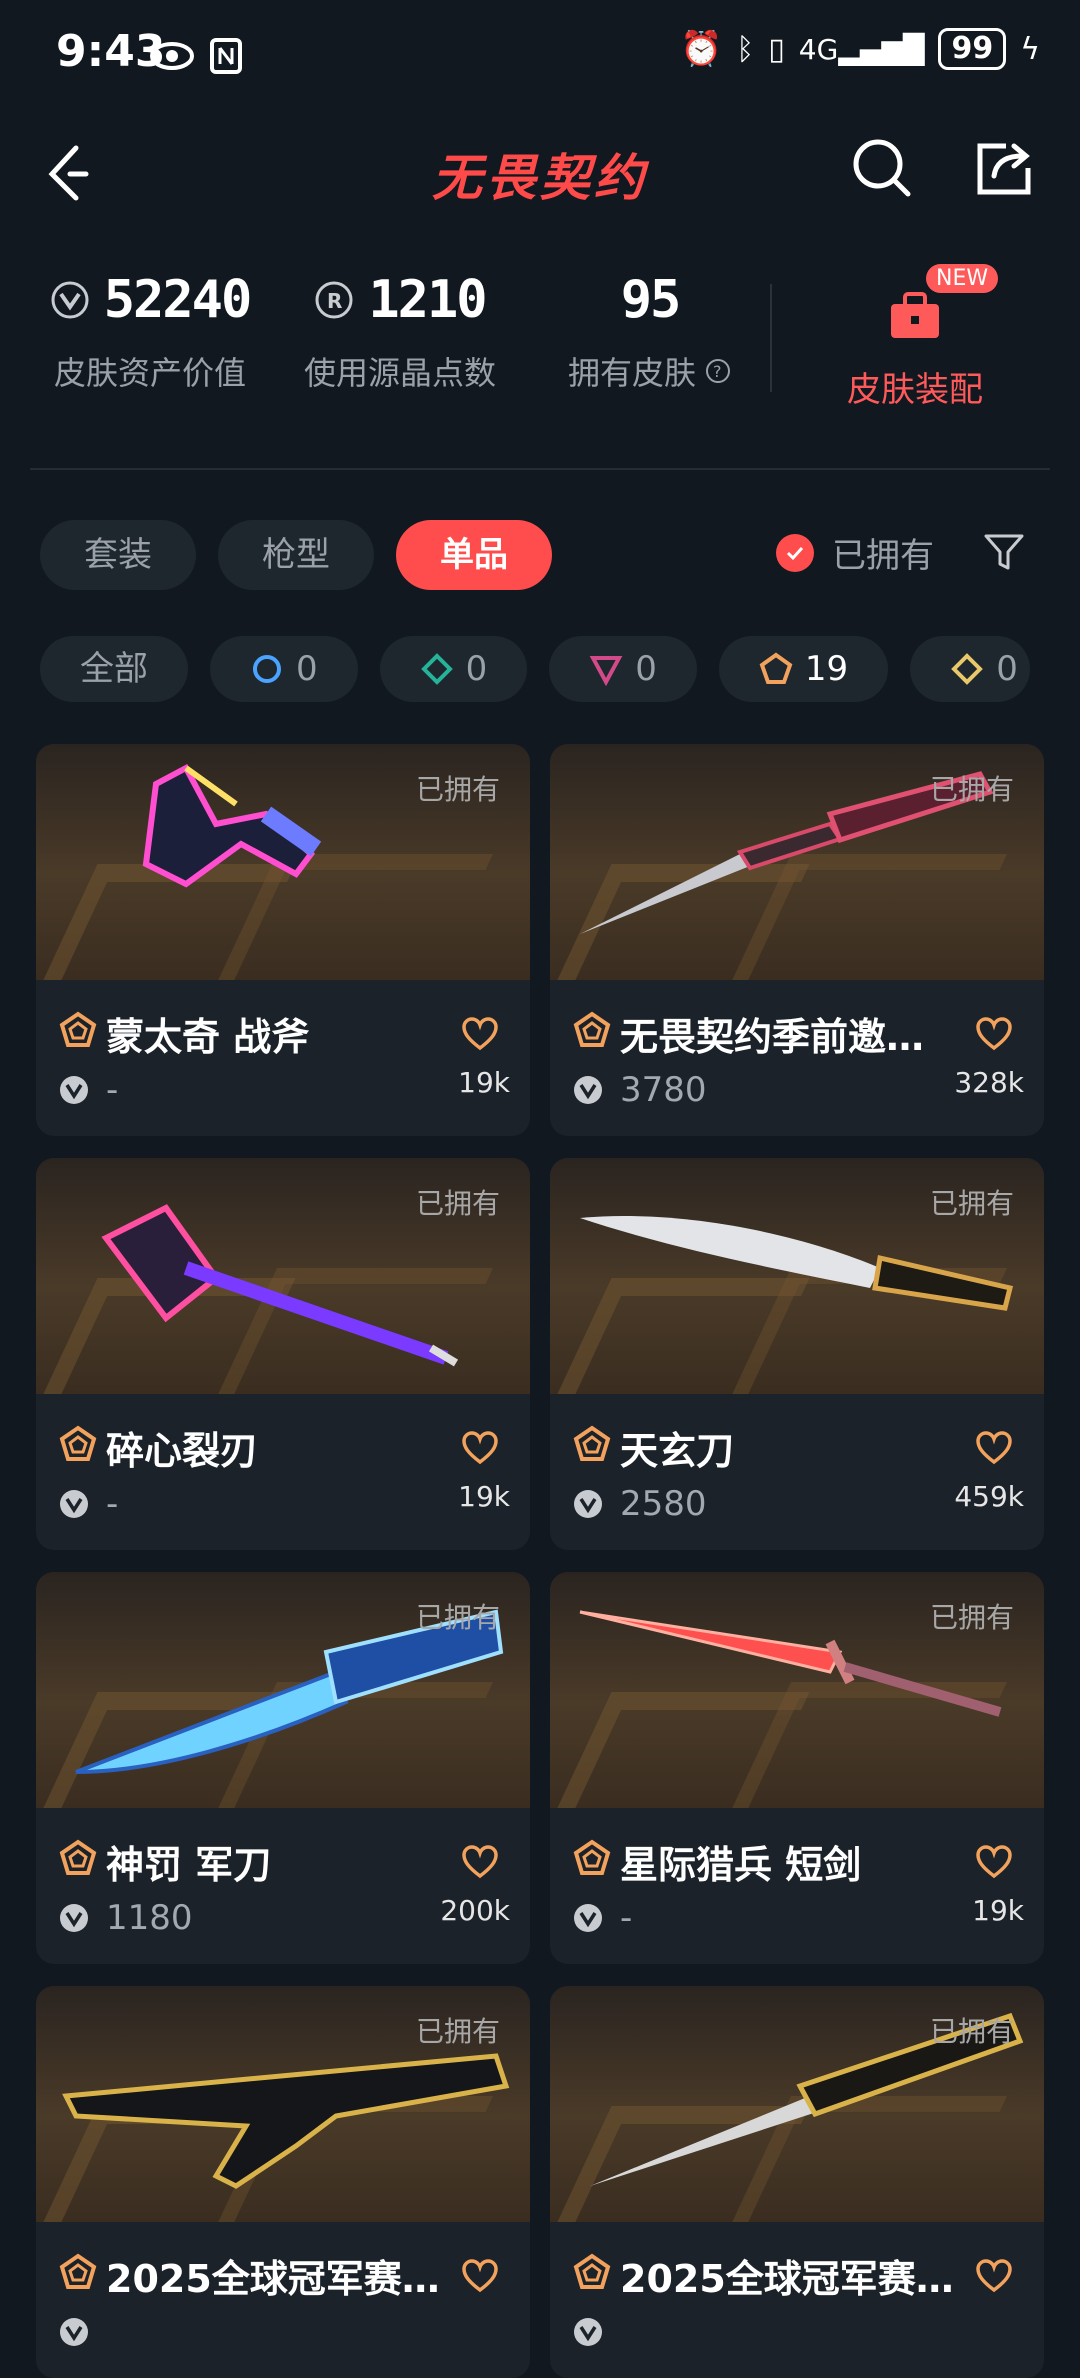  Describe the element at coordinates (972, 49) in the screenshot. I see `battery-indicator: 99` at that location.